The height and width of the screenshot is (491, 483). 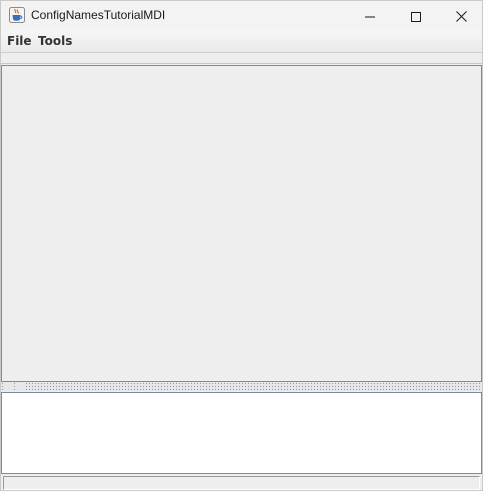 I want to click on status-bar, so click(x=241, y=482).